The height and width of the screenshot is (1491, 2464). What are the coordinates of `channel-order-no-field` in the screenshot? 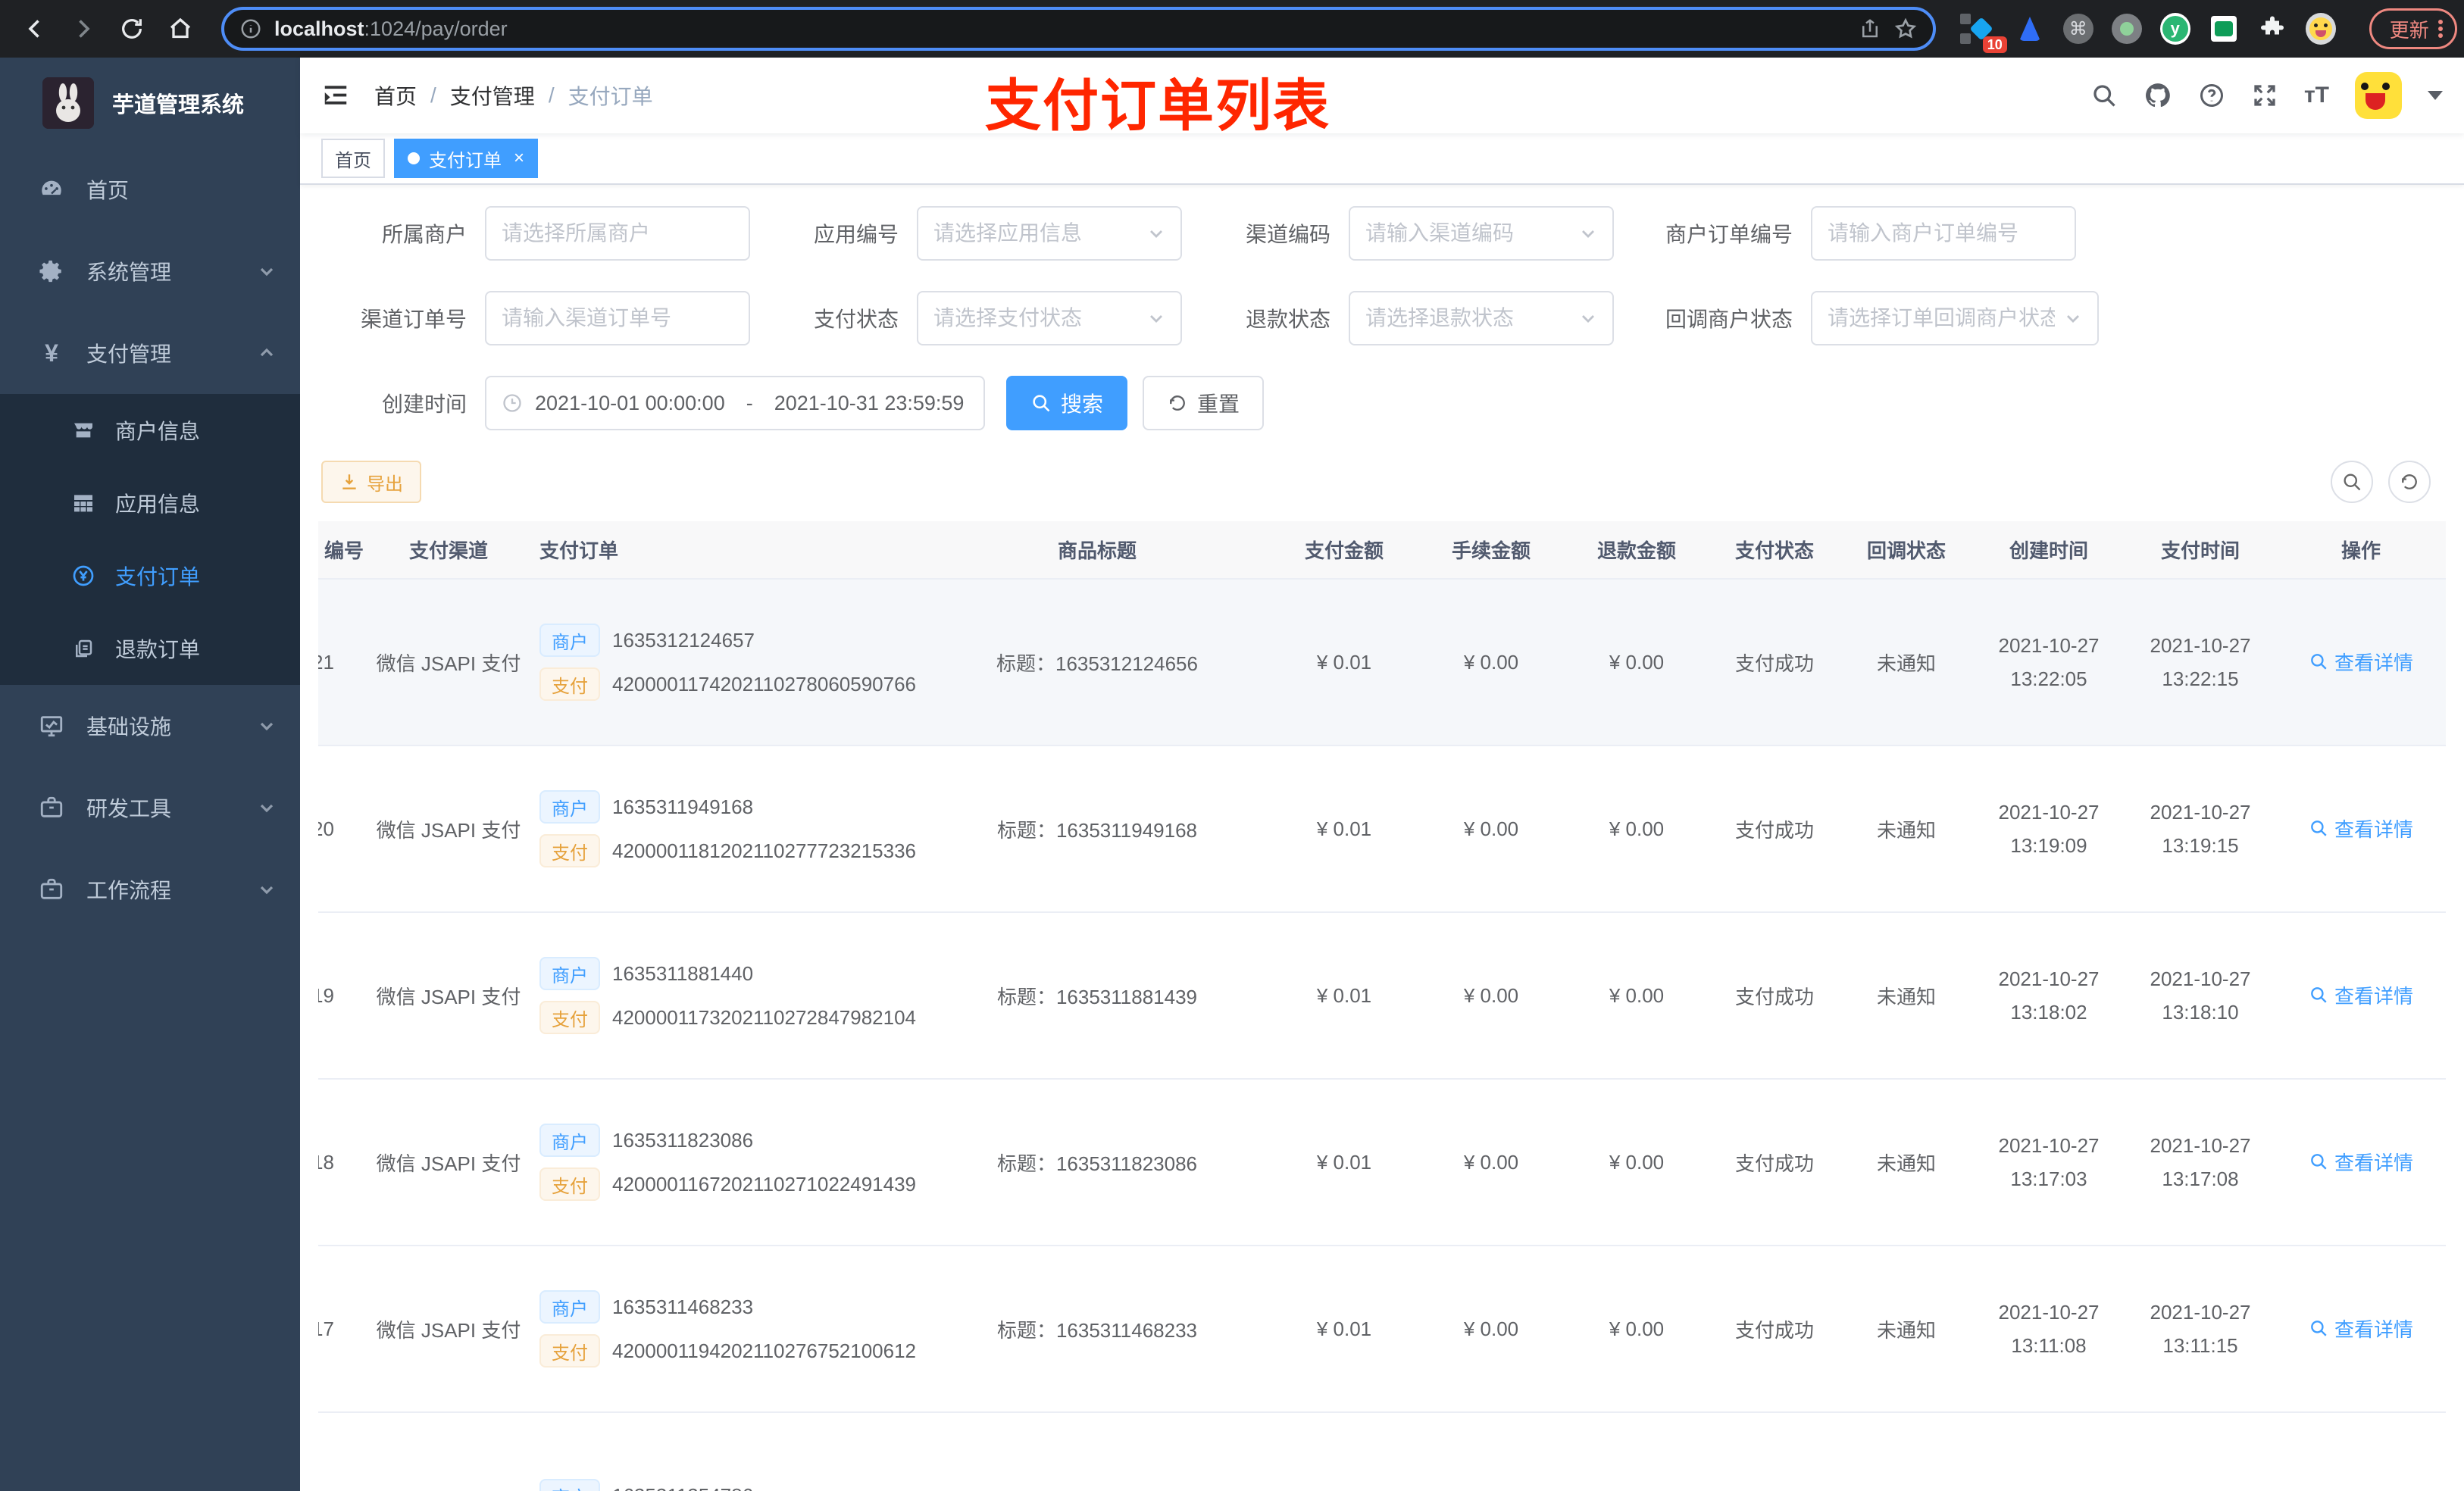 It's located at (617, 318).